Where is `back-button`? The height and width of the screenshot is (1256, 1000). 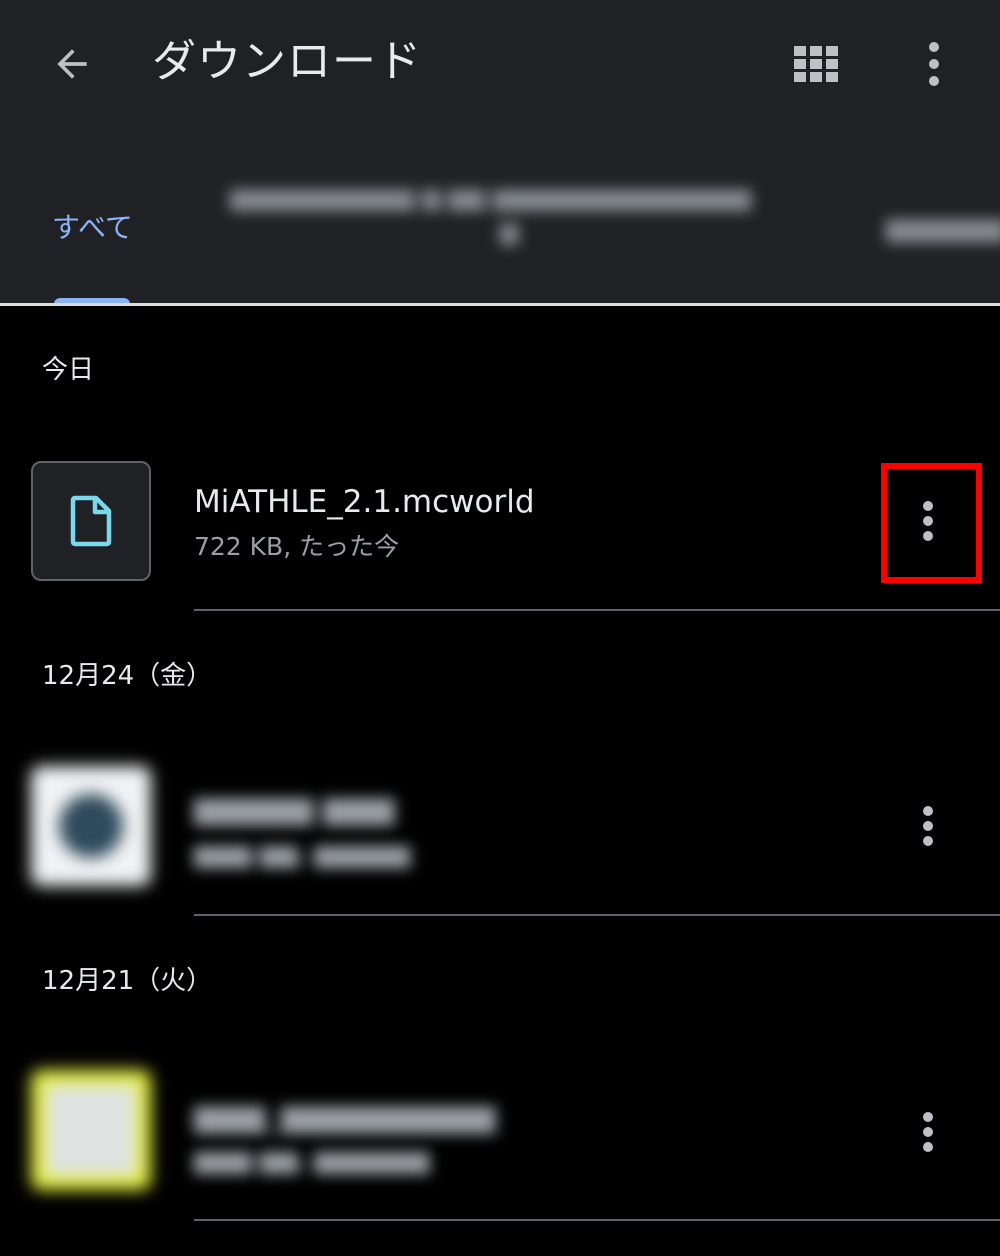 back-button is located at coordinates (72, 64).